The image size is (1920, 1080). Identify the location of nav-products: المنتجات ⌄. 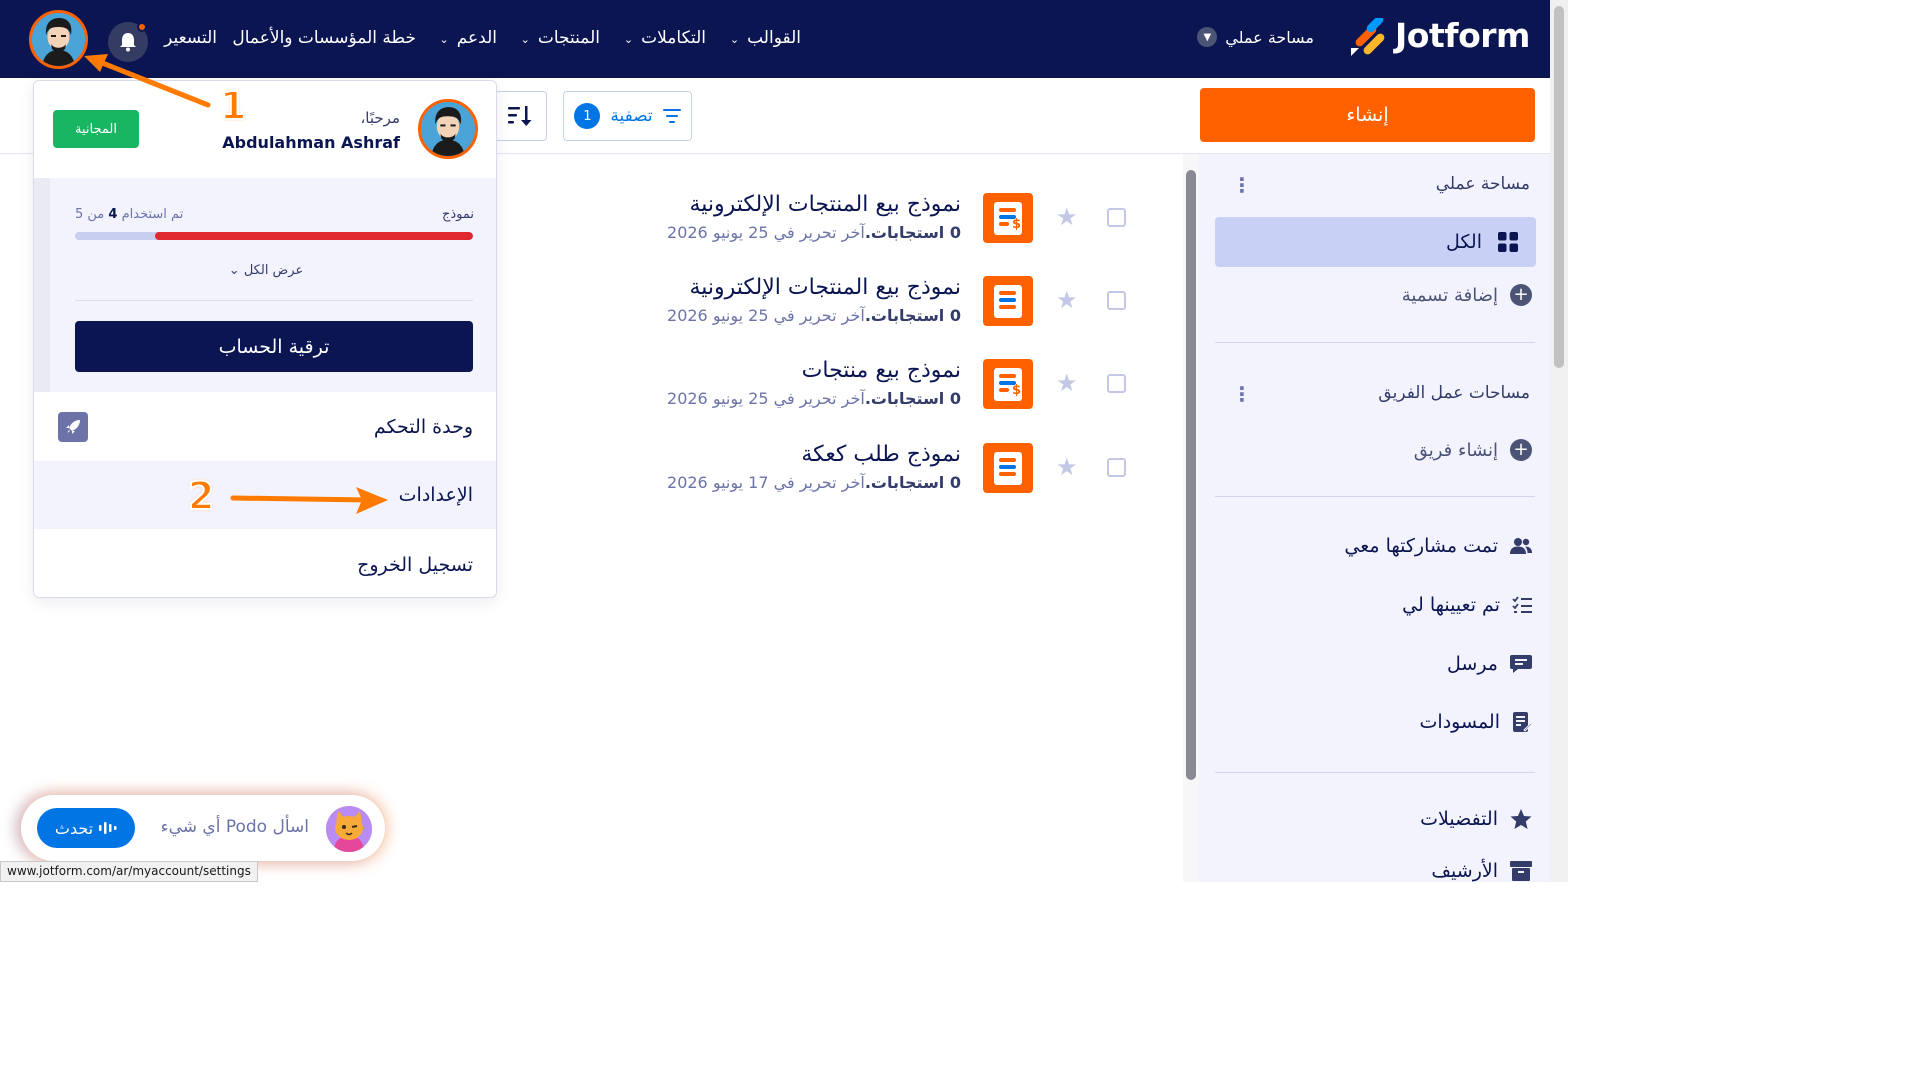
(560, 38).